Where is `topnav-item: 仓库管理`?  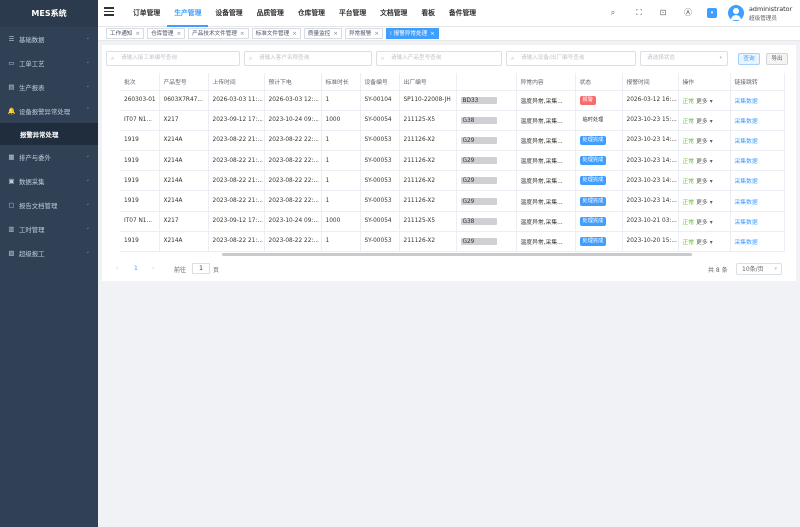
topnav-item: 仓库管理 is located at coordinates (311, 13).